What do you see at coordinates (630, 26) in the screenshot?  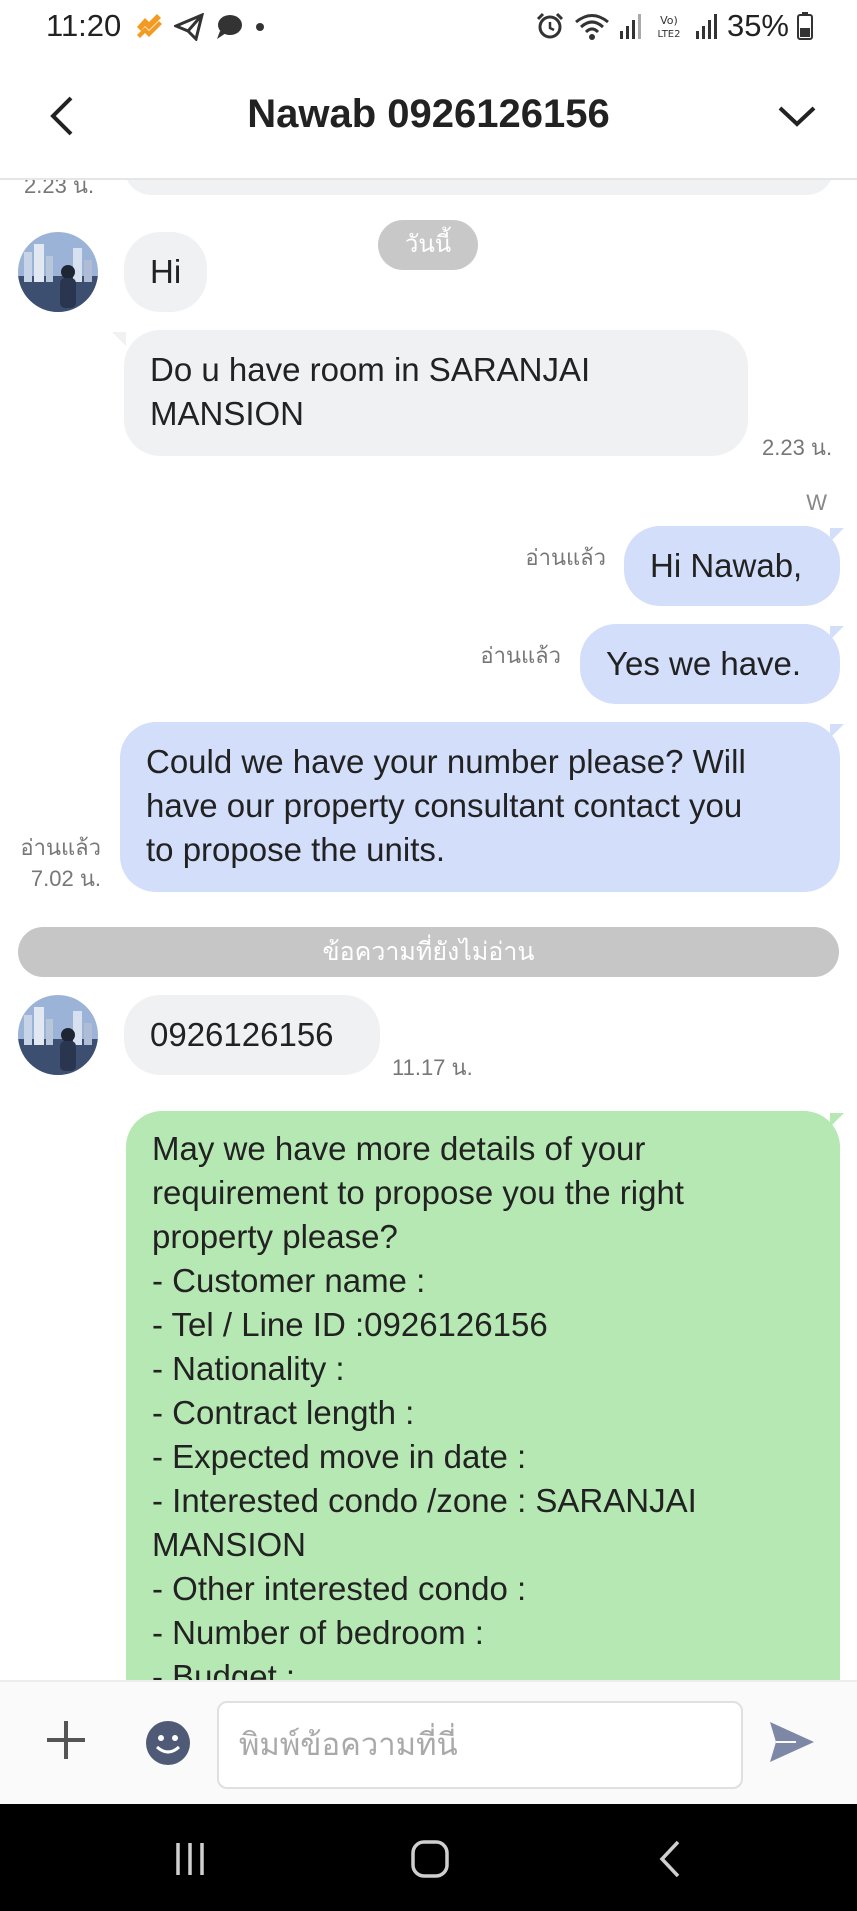 I see `signal-icon` at bounding box center [630, 26].